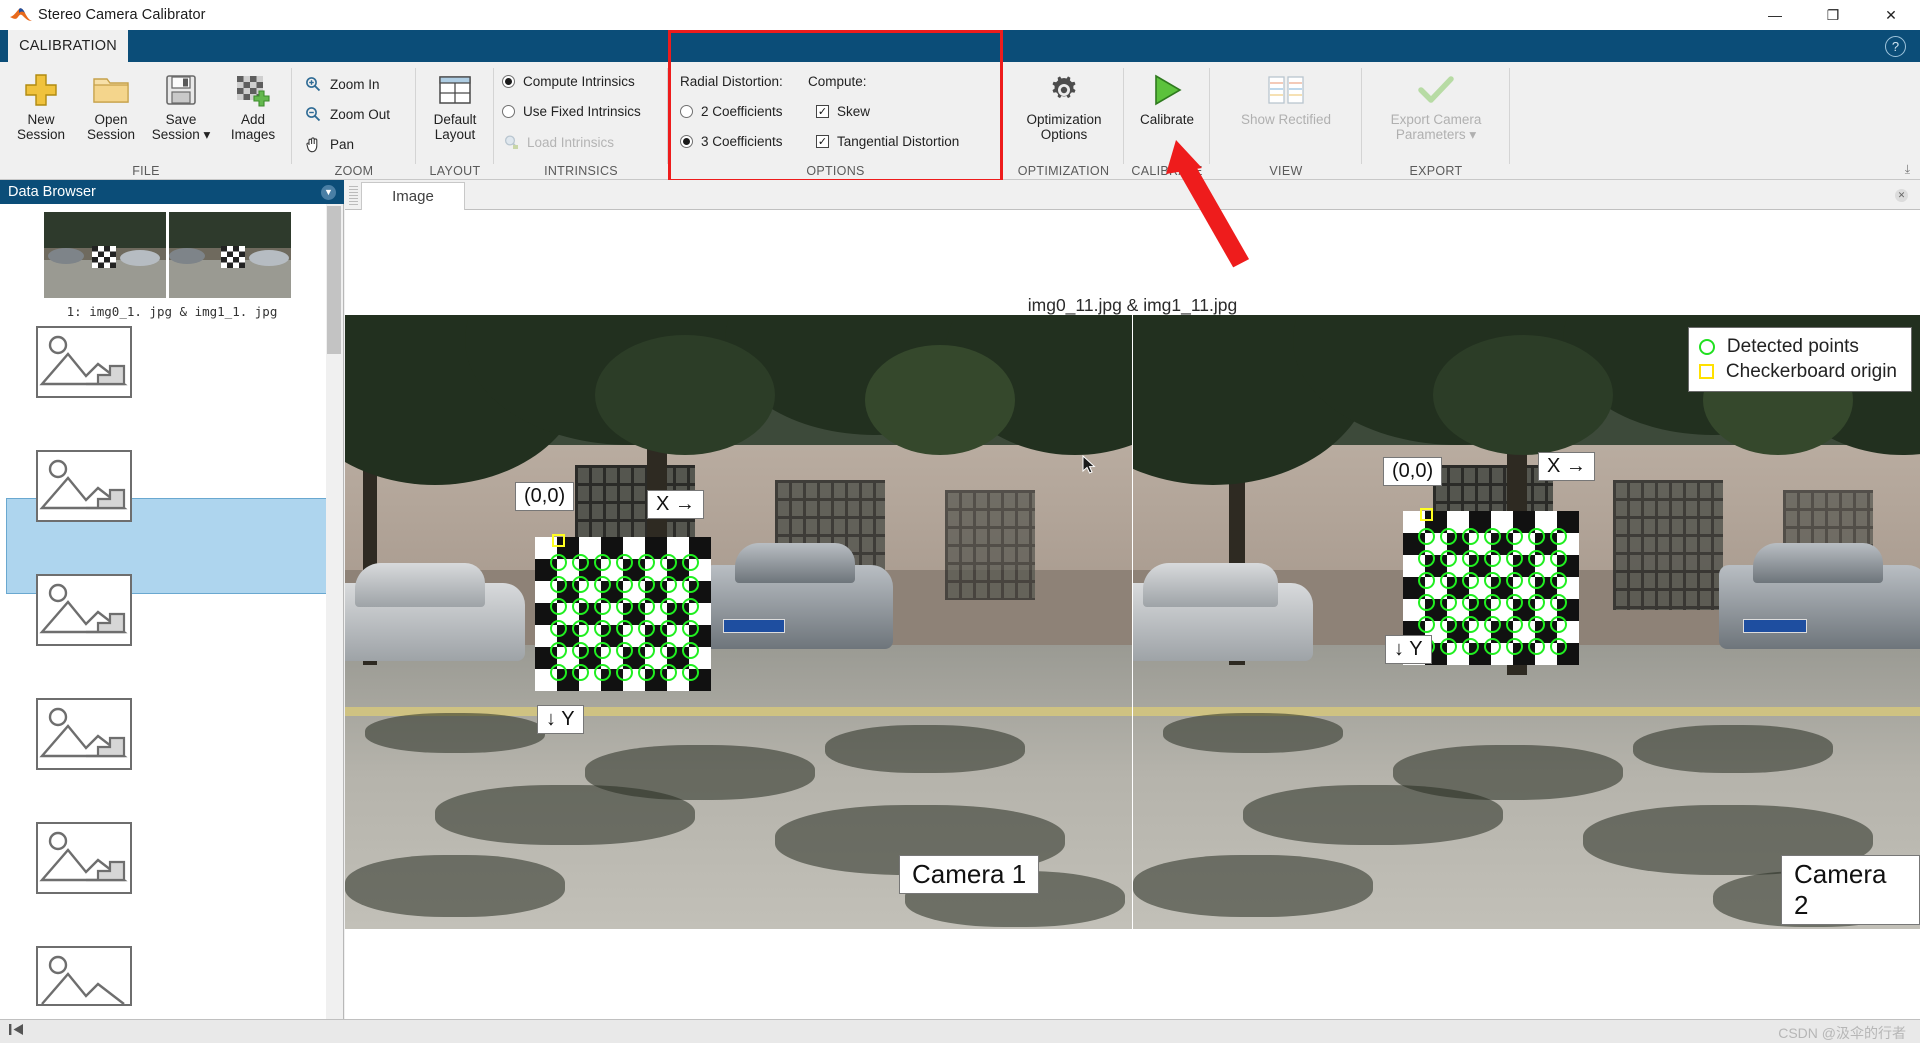 The height and width of the screenshot is (1043, 1920). What do you see at coordinates (341, 84) in the screenshot?
I see `zoom-in-button: Zoom In` at bounding box center [341, 84].